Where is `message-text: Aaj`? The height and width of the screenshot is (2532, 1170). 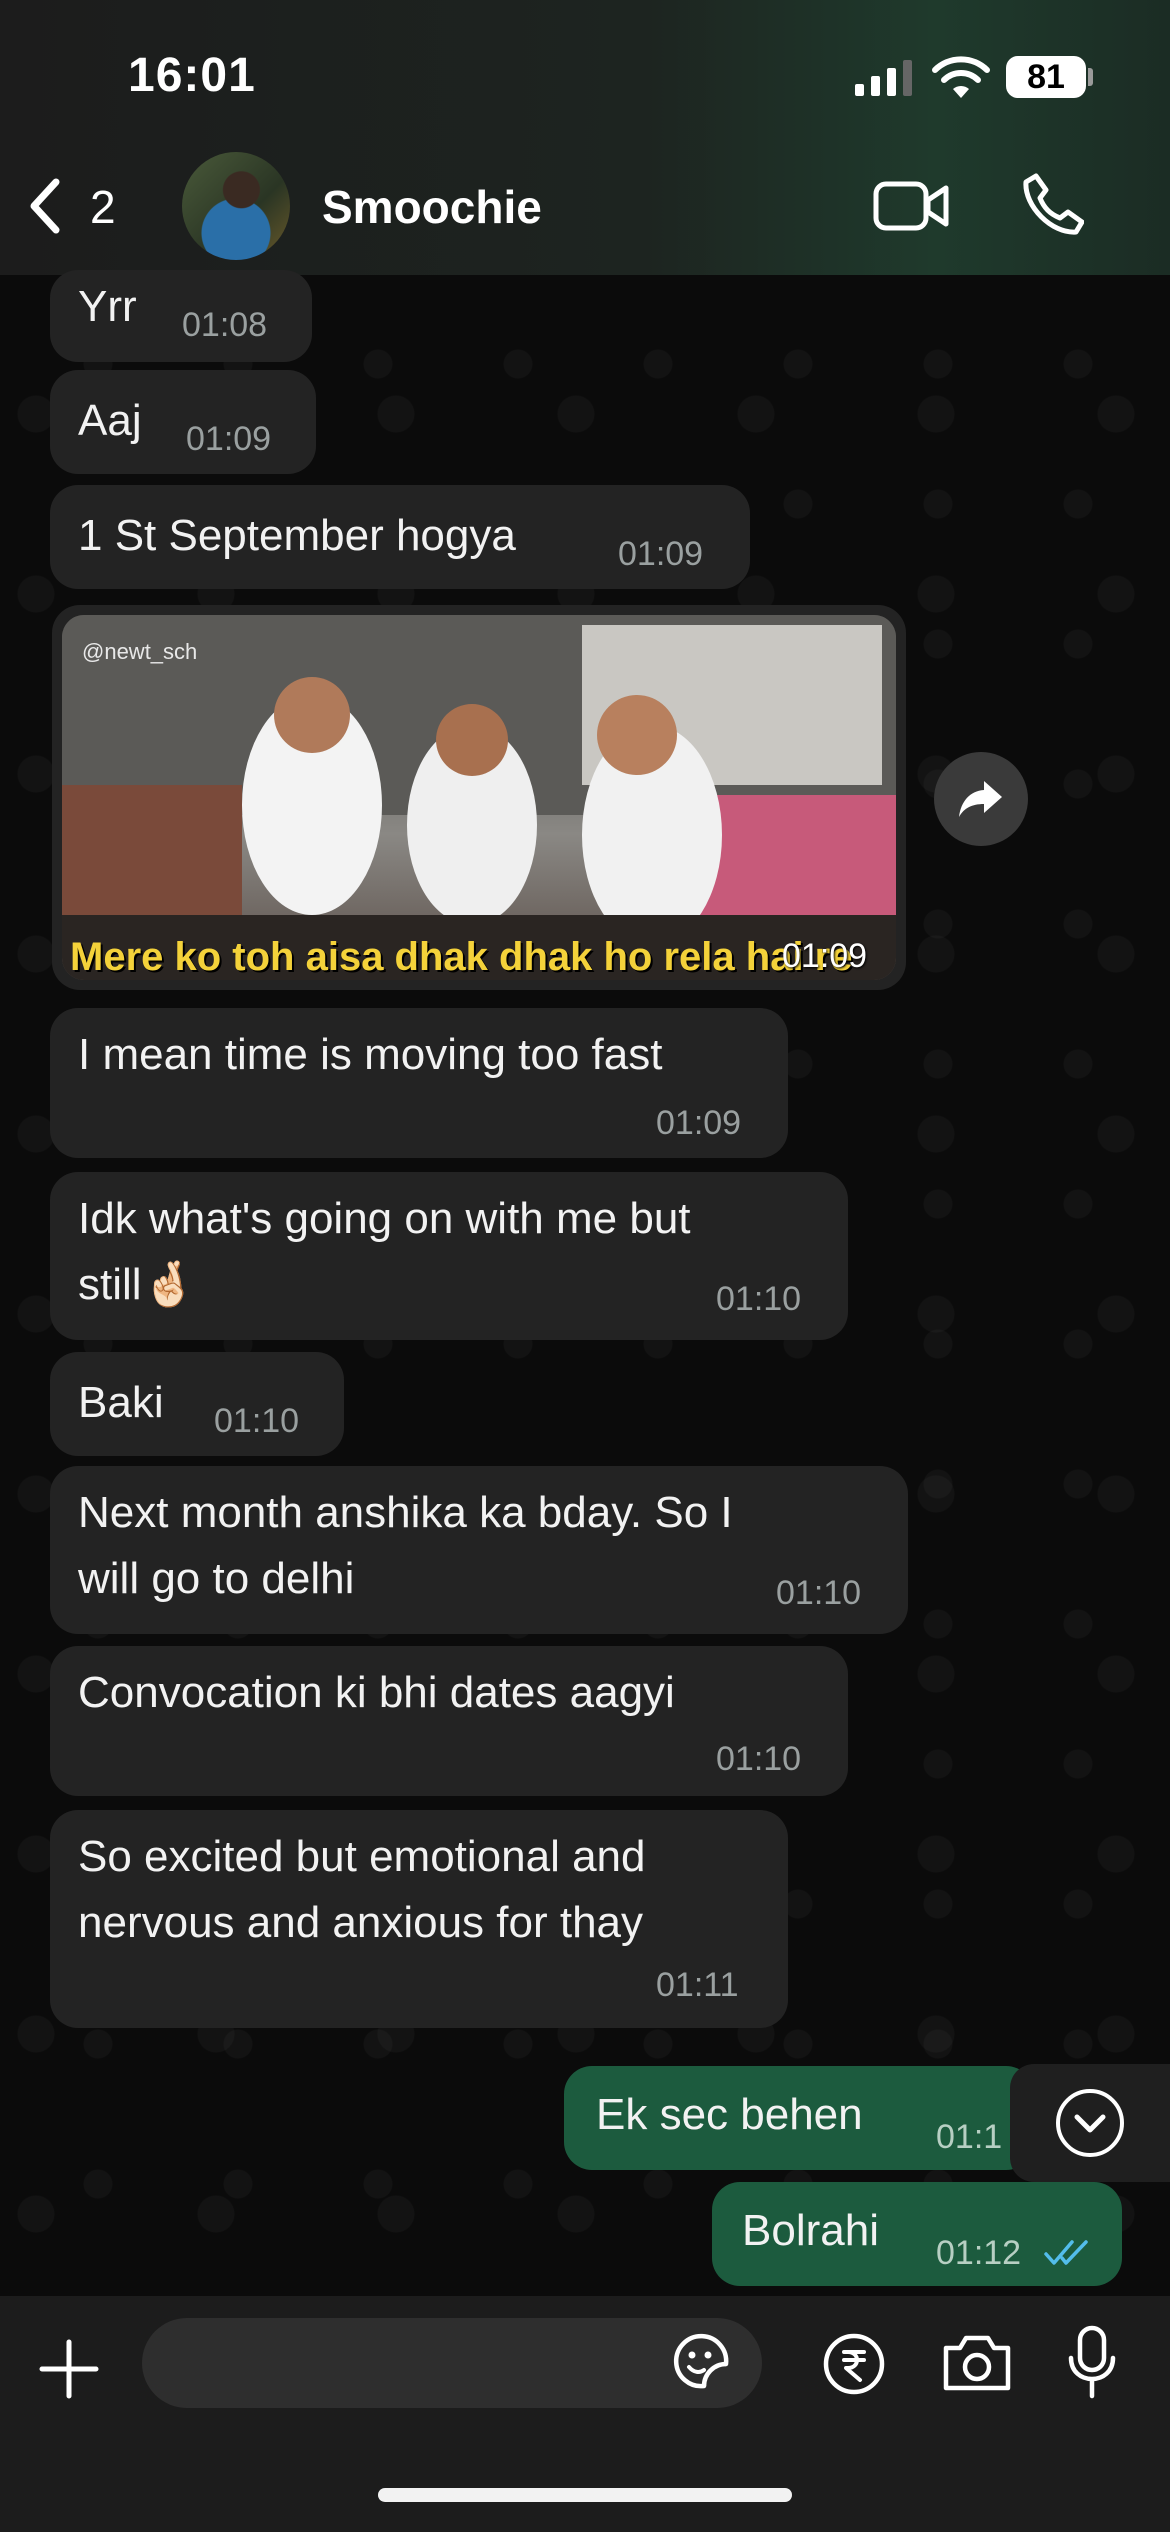
message-text: Aaj is located at coordinates (110, 420).